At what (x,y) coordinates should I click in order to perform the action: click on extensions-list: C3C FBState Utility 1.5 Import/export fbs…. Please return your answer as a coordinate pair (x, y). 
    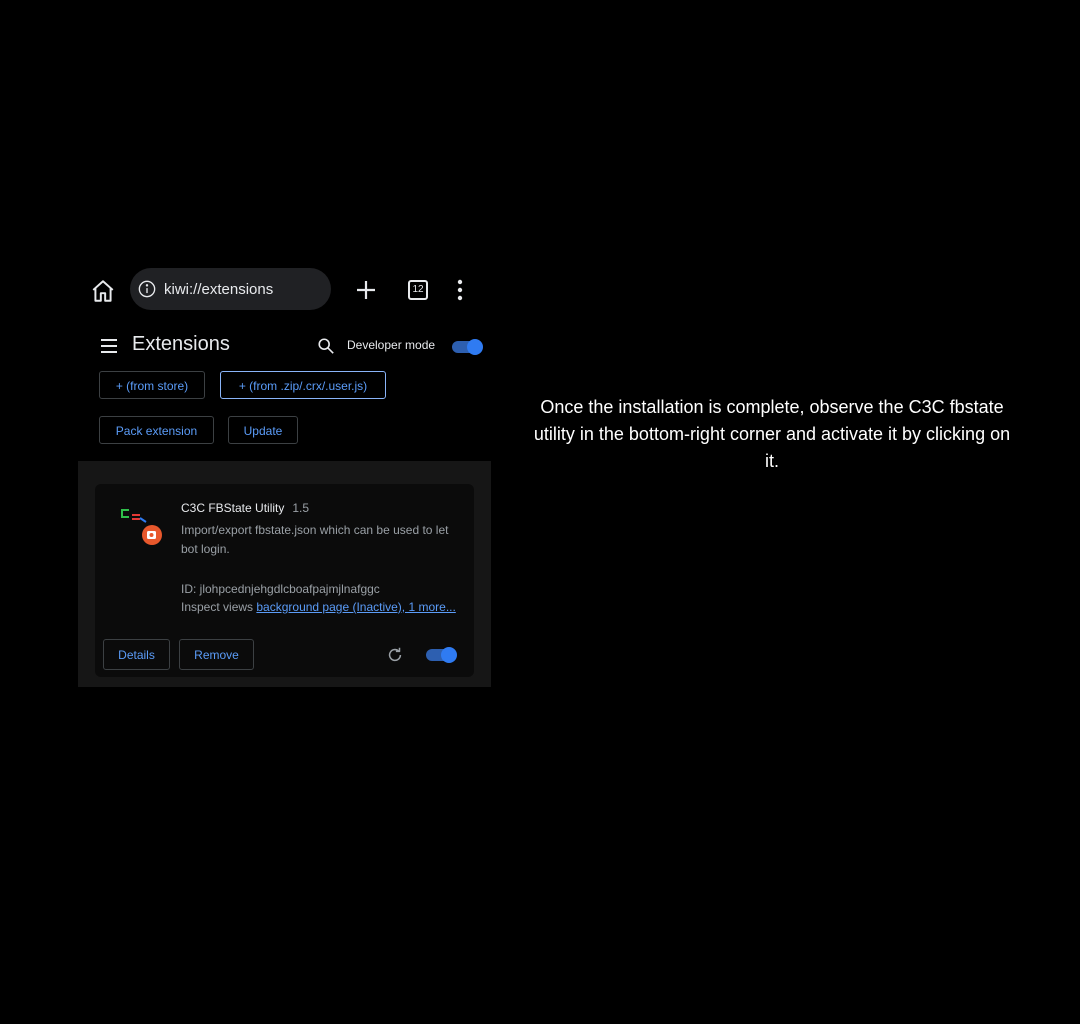
    Looking at the image, I should click on (284, 574).